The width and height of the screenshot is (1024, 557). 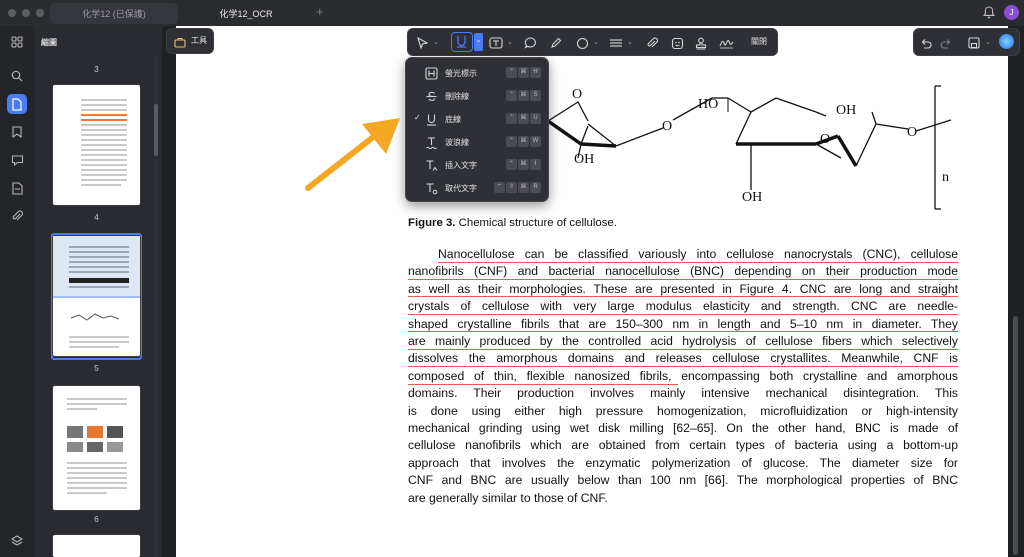 What do you see at coordinates (180, 41) in the screenshot?
I see `toolbox-icon` at bounding box center [180, 41].